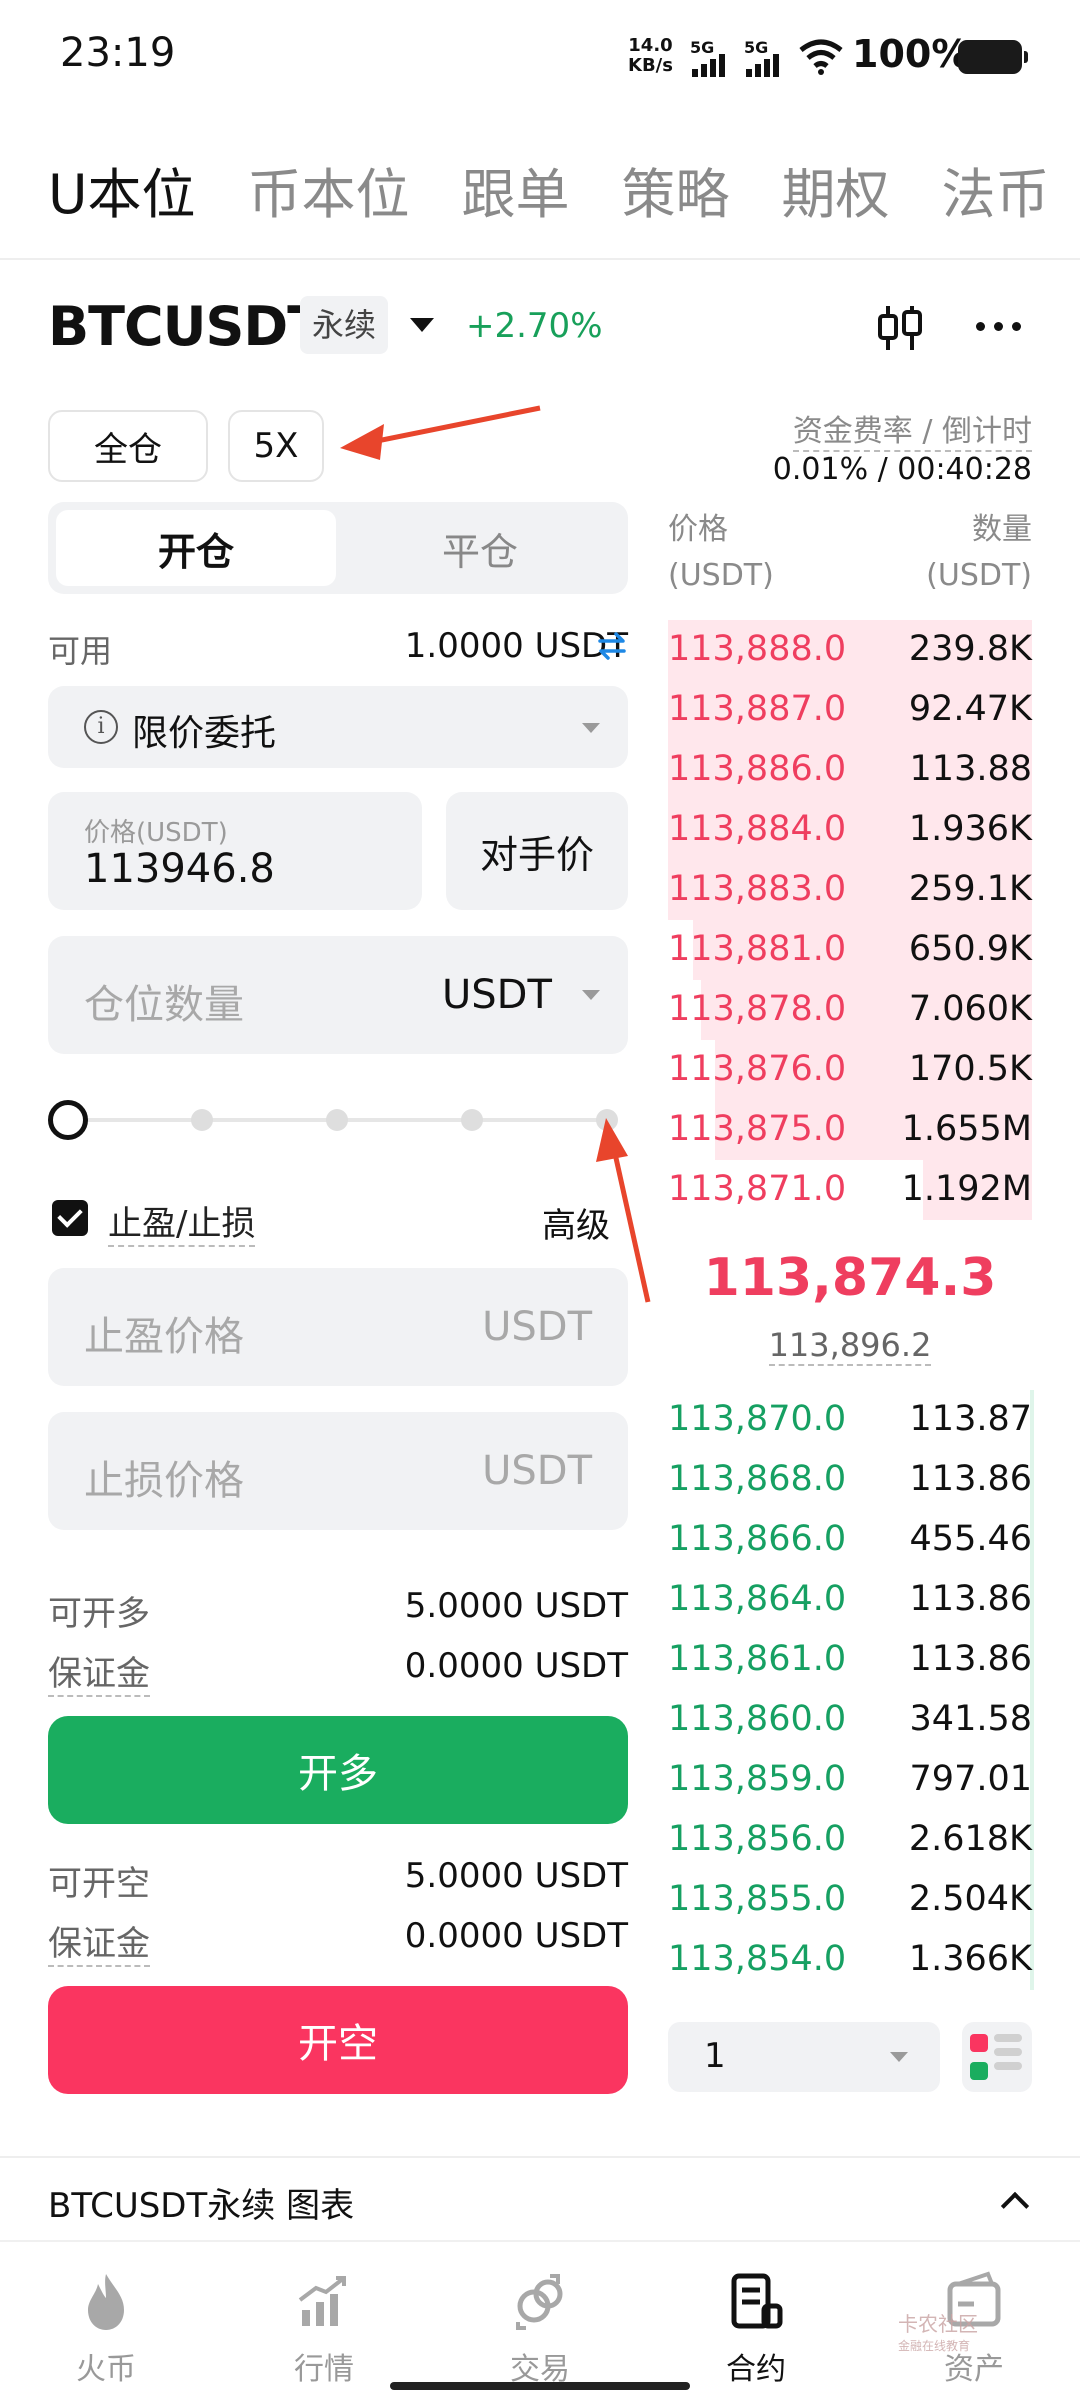 This screenshot has width=1080, height=2400. What do you see at coordinates (850, 1840) in the screenshot?
I see `bid-row: 113,856.0 2.618K` at bounding box center [850, 1840].